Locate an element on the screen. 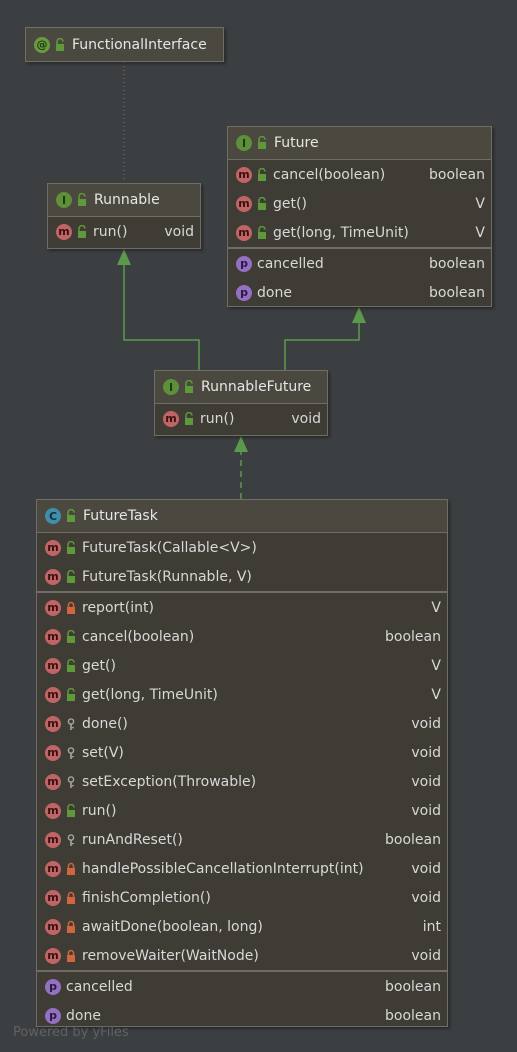  method-row: m report(int) V is located at coordinates (242, 607).